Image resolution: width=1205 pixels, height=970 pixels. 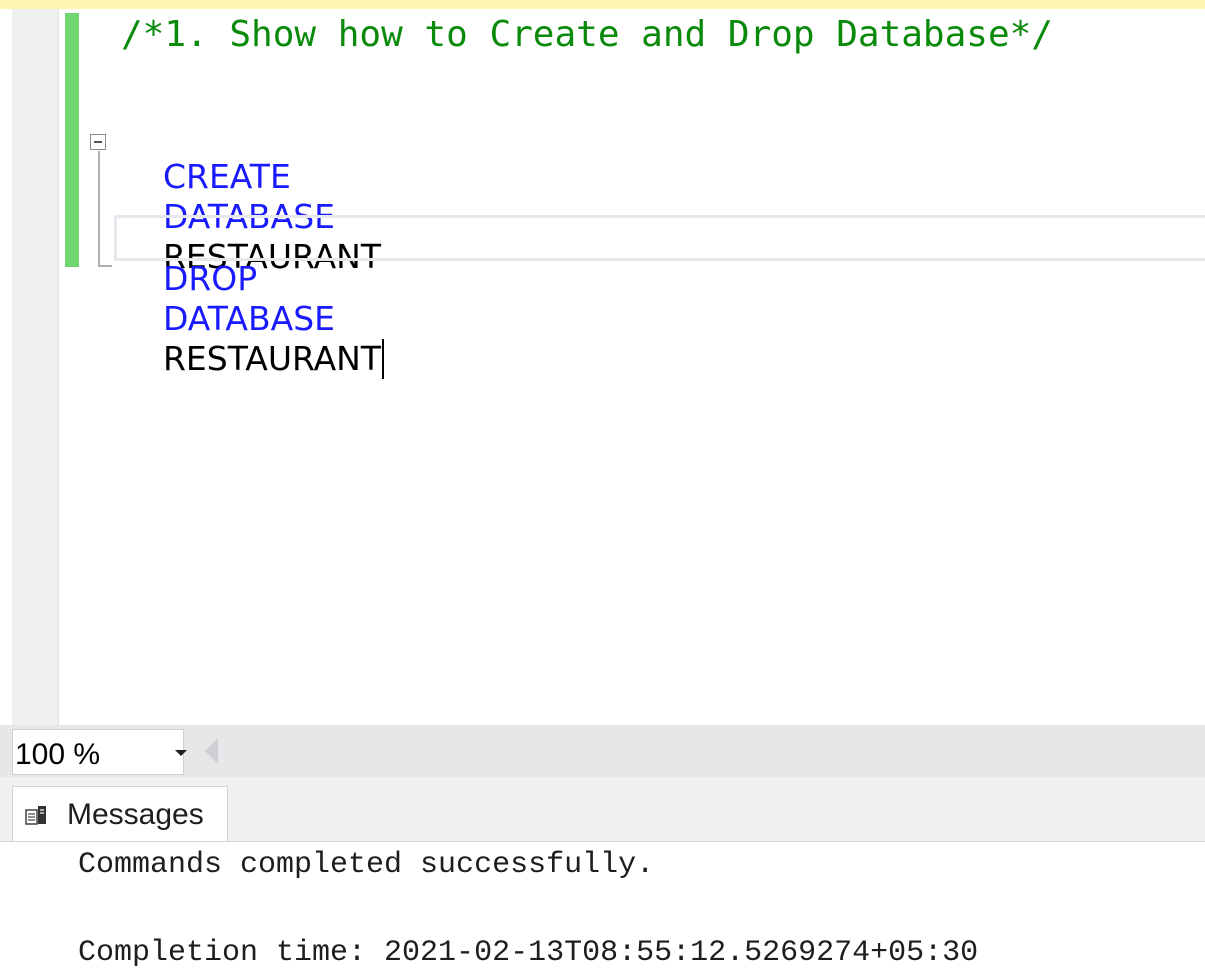 What do you see at coordinates (211, 751) in the screenshot?
I see `scroll-left-icon` at bounding box center [211, 751].